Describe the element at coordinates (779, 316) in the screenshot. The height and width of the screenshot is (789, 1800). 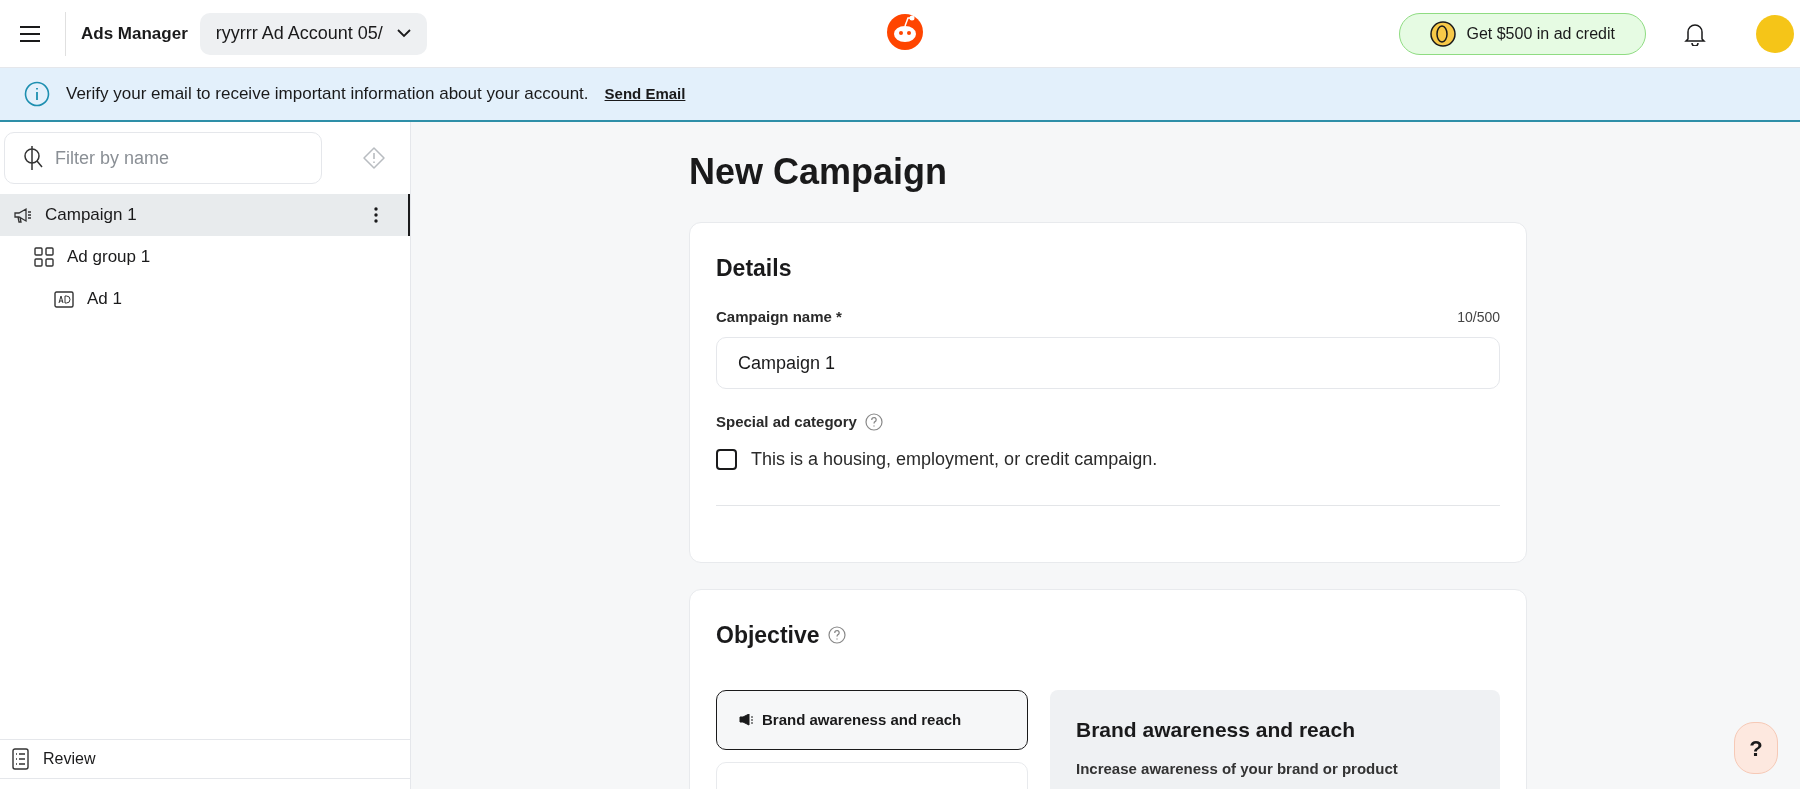
I see `field-label: Campaign name *` at that location.